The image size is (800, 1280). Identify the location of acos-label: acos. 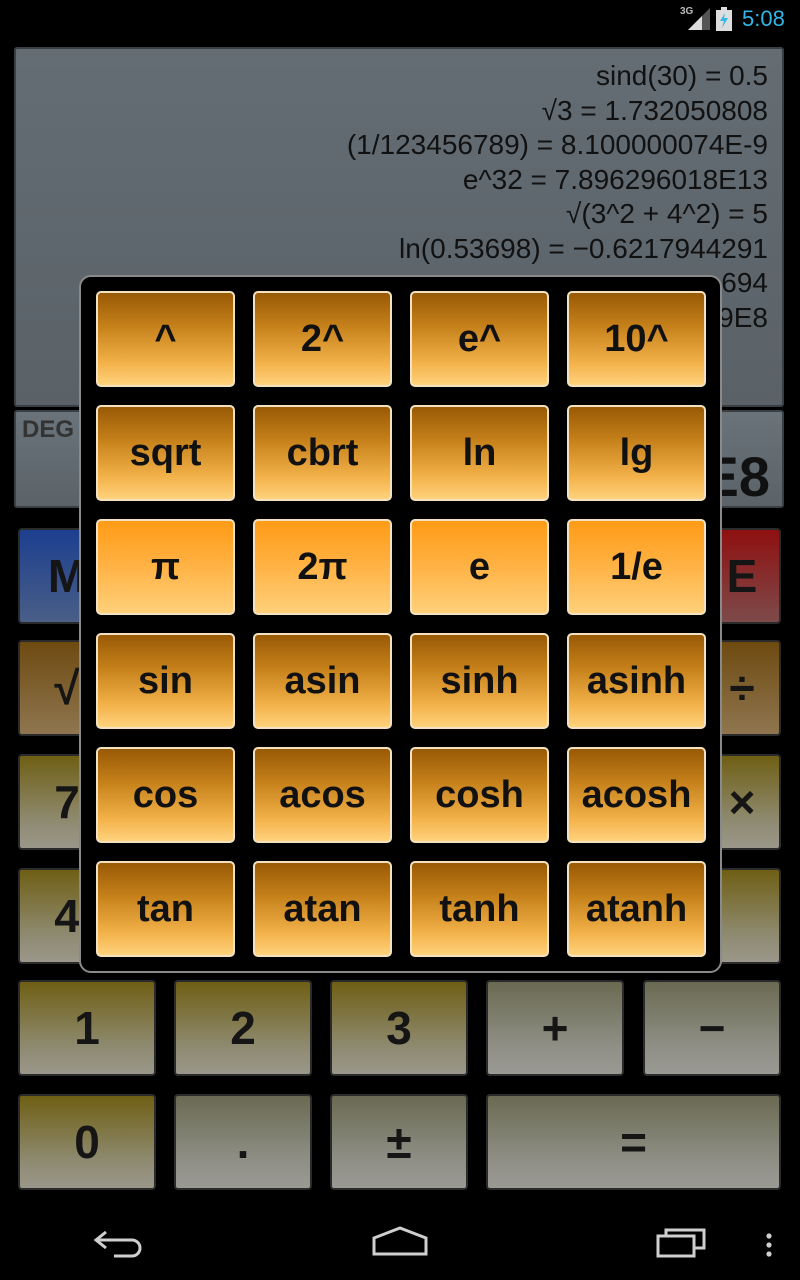
(322, 794).